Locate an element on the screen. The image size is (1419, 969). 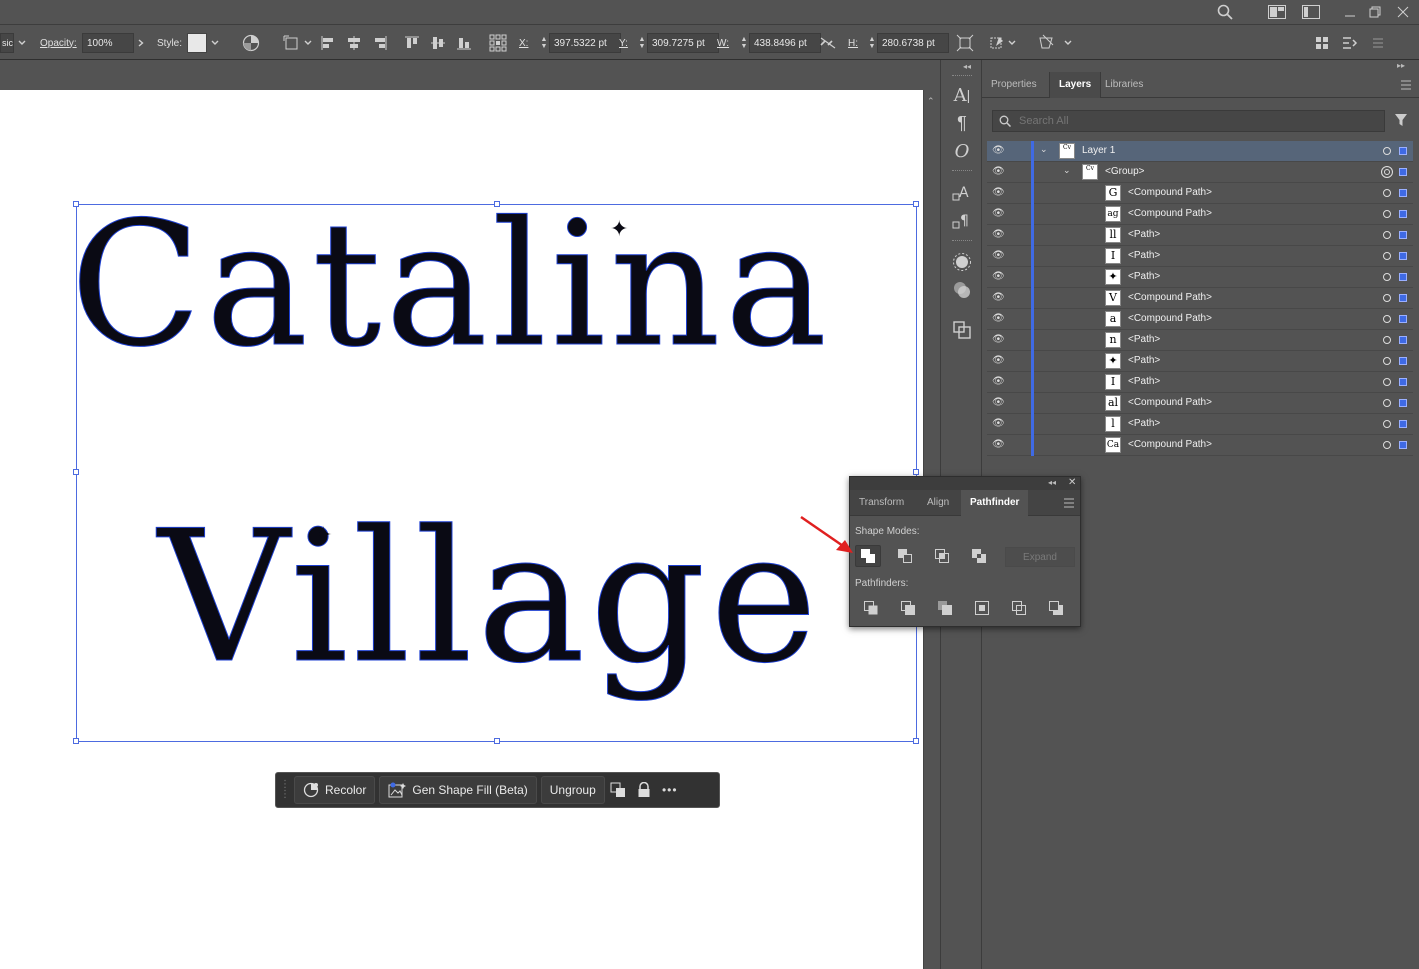
x-input: 397.5322 pt is located at coordinates (585, 43).